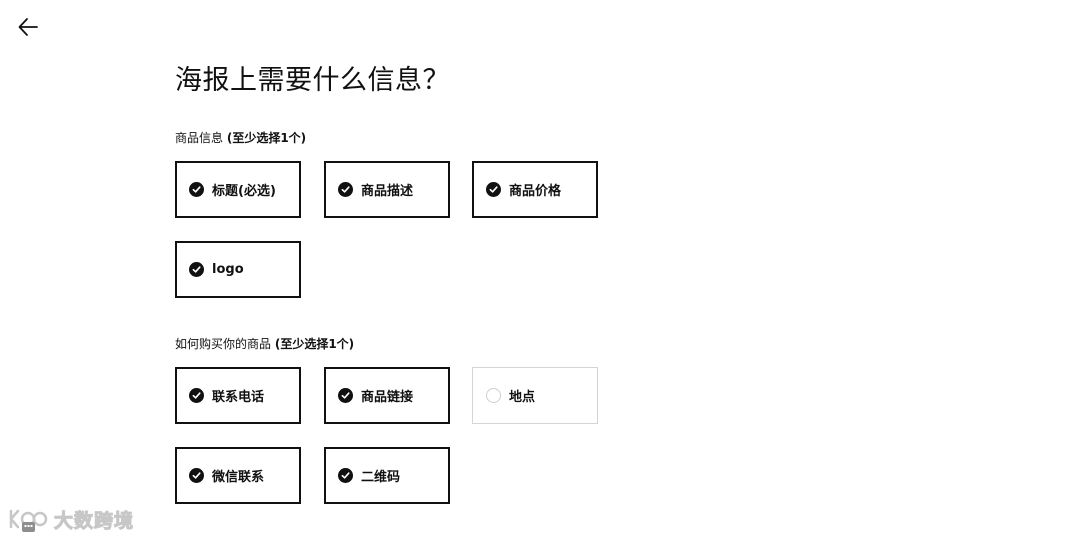 The width and height of the screenshot is (1080, 539). What do you see at coordinates (223, 344) in the screenshot?
I see `section-label-text: 如何购买你的商品` at bounding box center [223, 344].